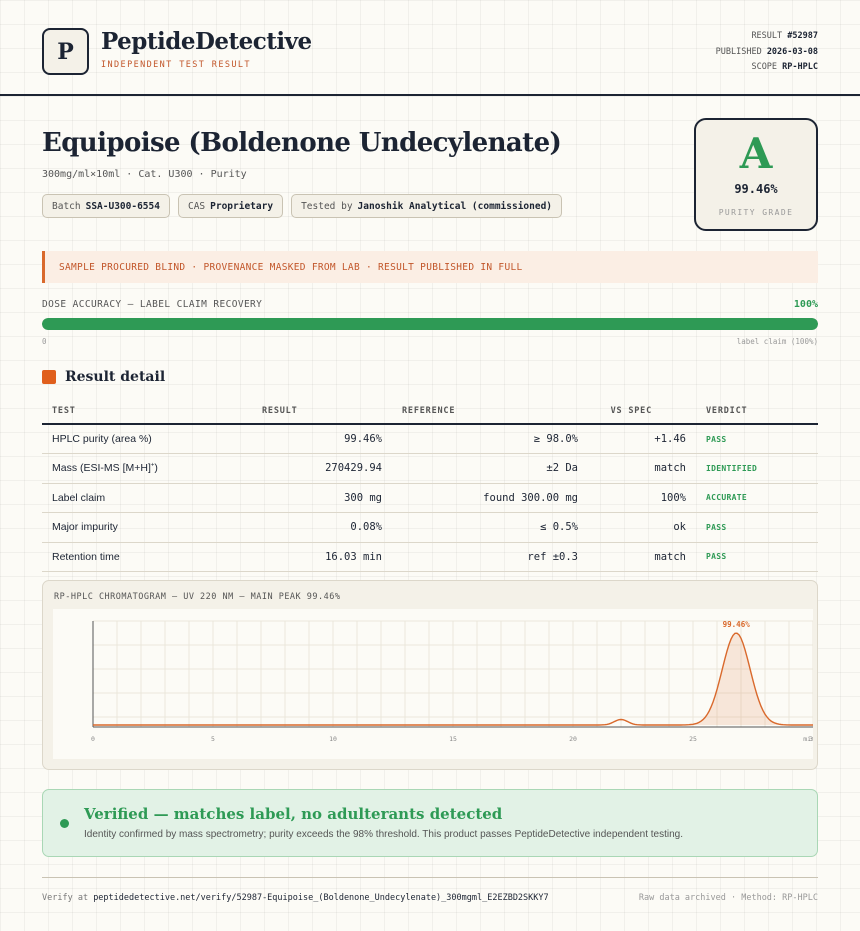  I want to click on batch-chip-label: Batch, so click(66, 206).